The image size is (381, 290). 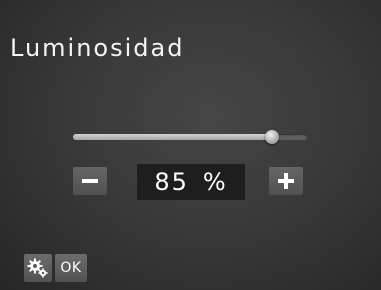 I want to click on settings-button, so click(x=38, y=268).